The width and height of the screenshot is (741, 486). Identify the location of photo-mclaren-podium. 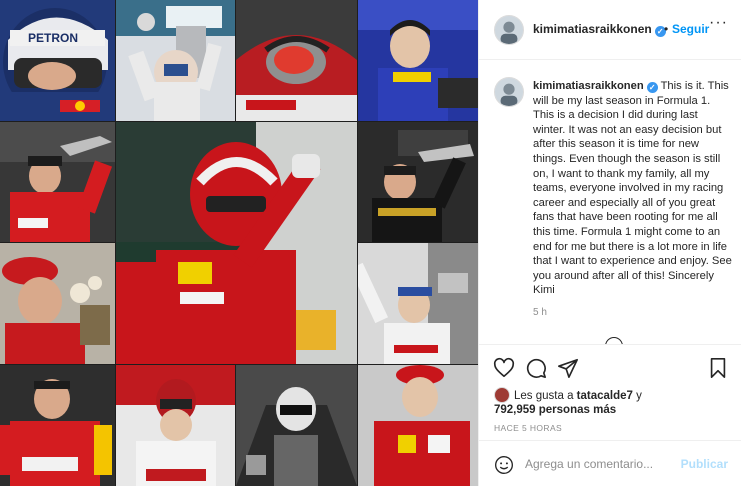
(418, 303).